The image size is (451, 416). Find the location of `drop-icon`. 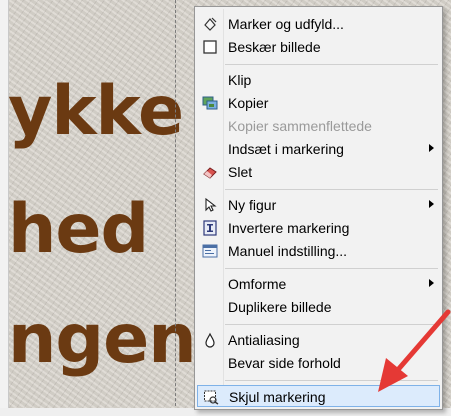

drop-icon is located at coordinates (210, 340).